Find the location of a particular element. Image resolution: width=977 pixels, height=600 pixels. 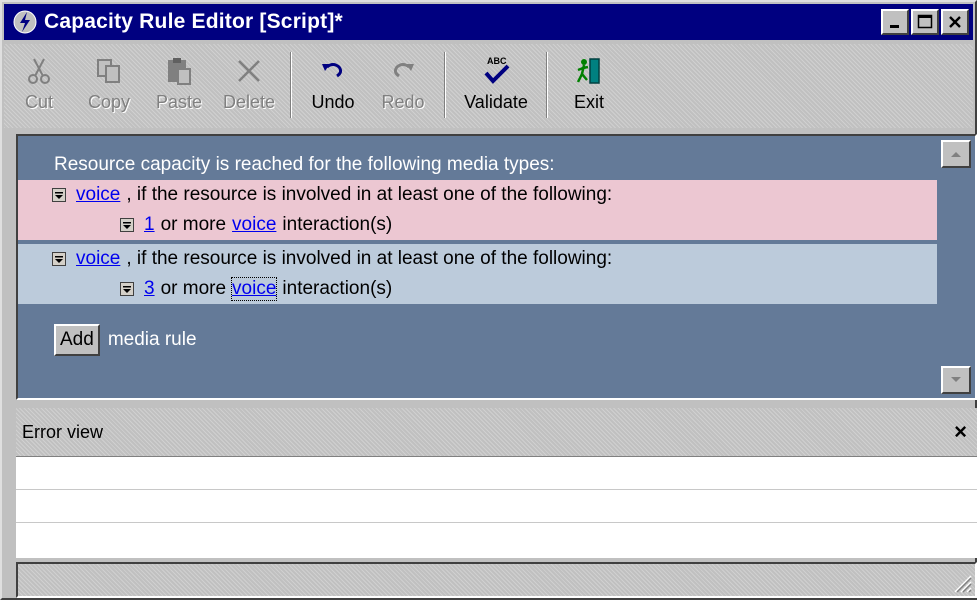

undo-label: Undo is located at coordinates (333, 102).